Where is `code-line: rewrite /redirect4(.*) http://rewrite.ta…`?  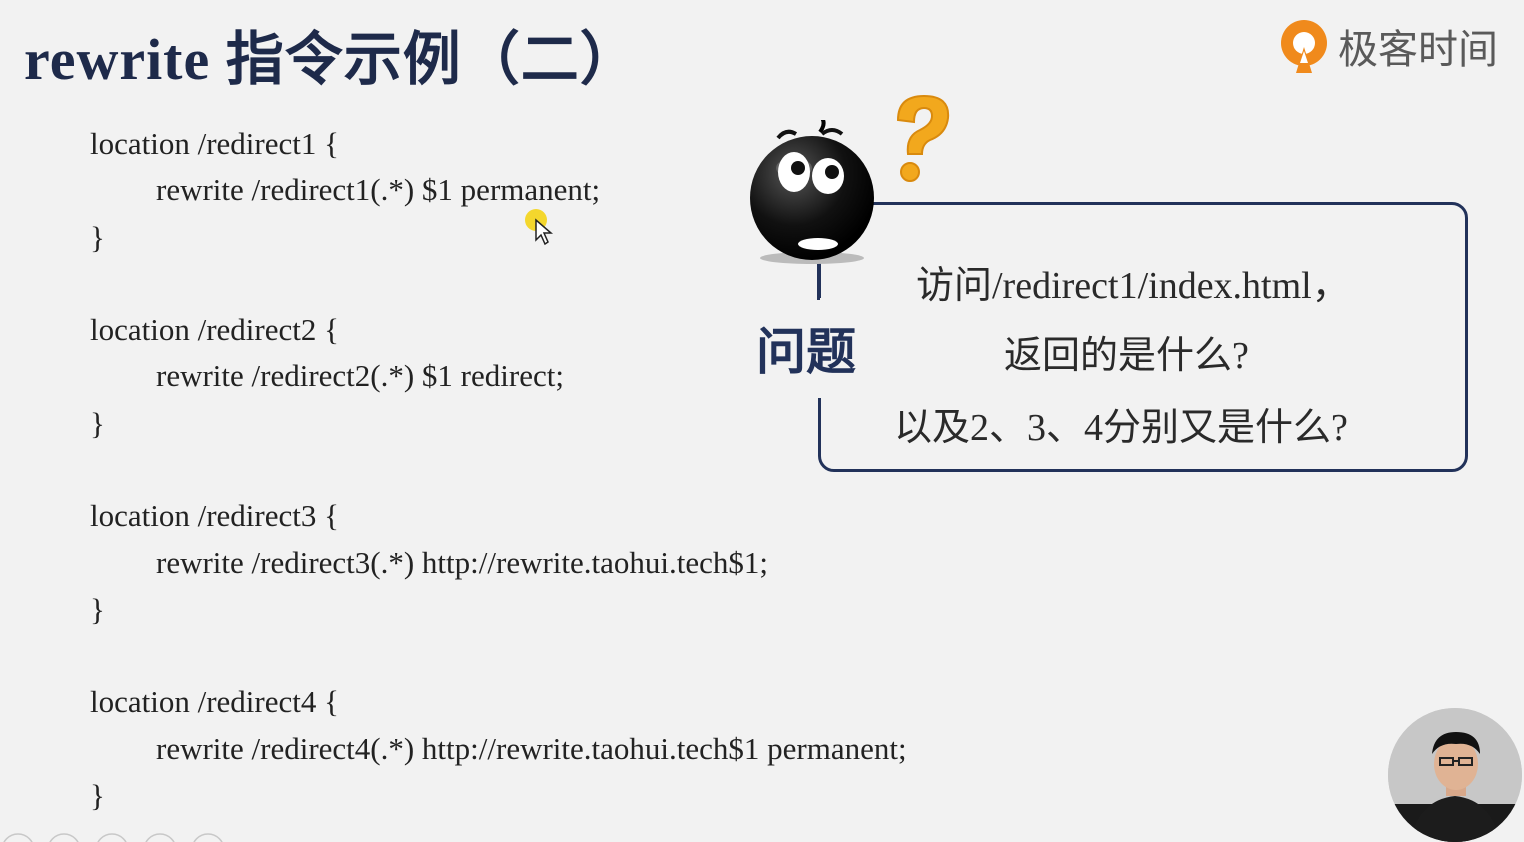
code-line: rewrite /redirect4(.*) http://rewrite.ta… is located at coordinates (531, 748).